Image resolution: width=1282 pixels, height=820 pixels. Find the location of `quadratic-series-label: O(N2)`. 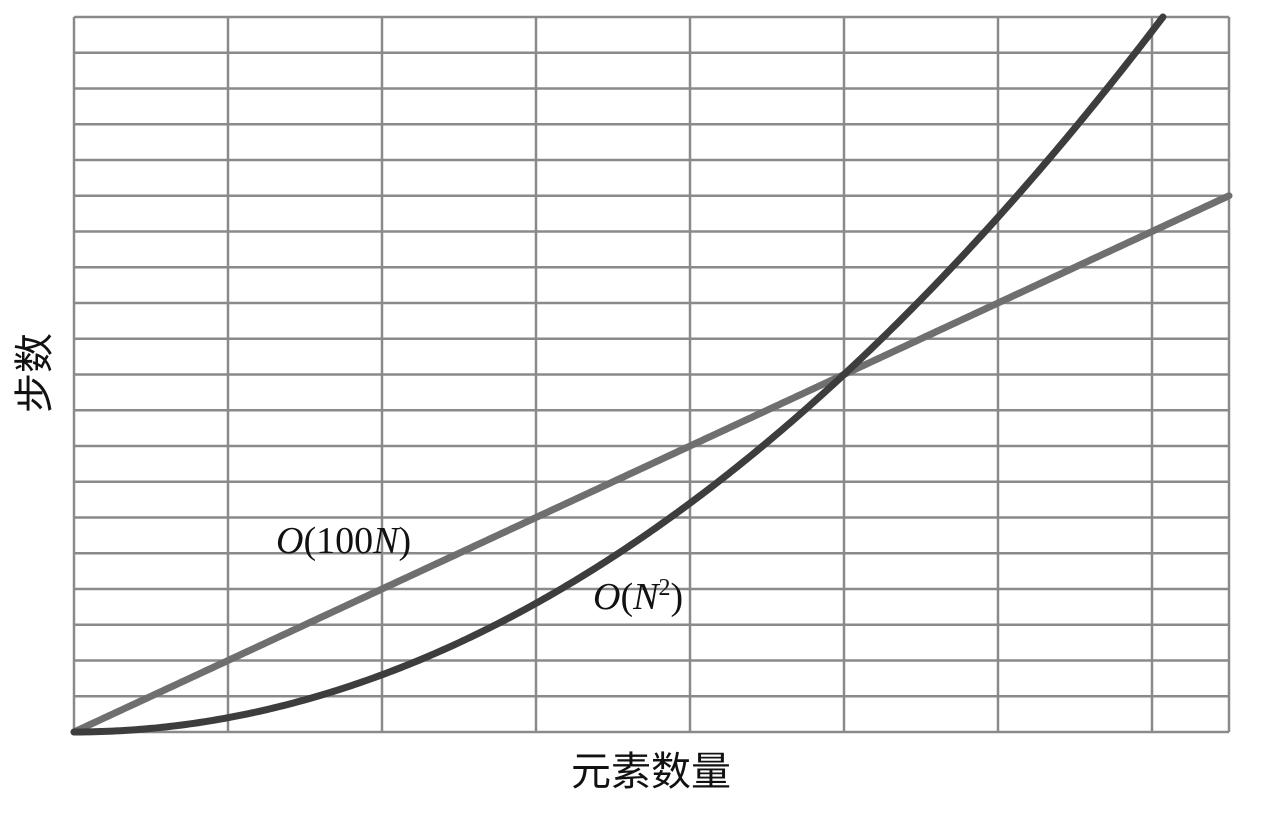

quadratic-series-label: O(N2) is located at coordinates (638, 596).